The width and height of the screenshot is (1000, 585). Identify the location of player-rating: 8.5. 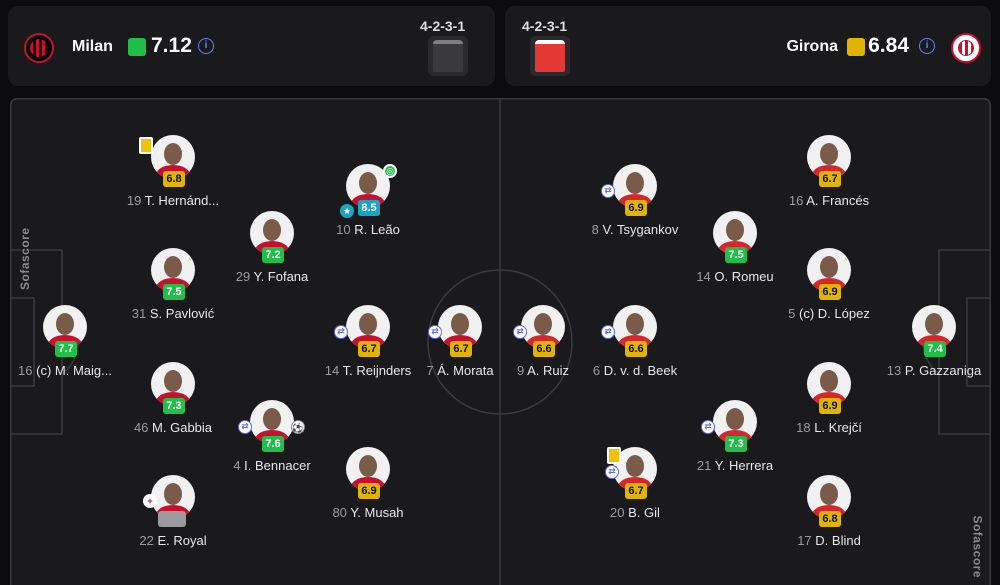
(369, 208).